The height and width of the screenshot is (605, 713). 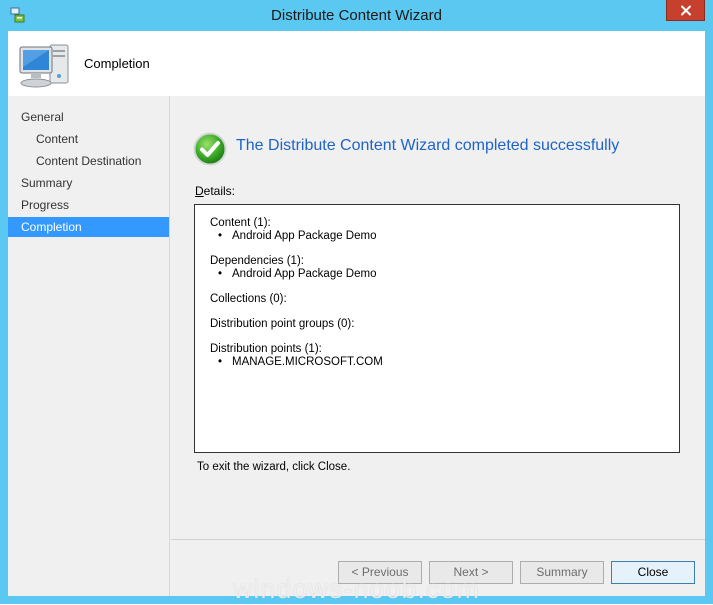 What do you see at coordinates (44, 66) in the screenshot?
I see `computer-icon` at bounding box center [44, 66].